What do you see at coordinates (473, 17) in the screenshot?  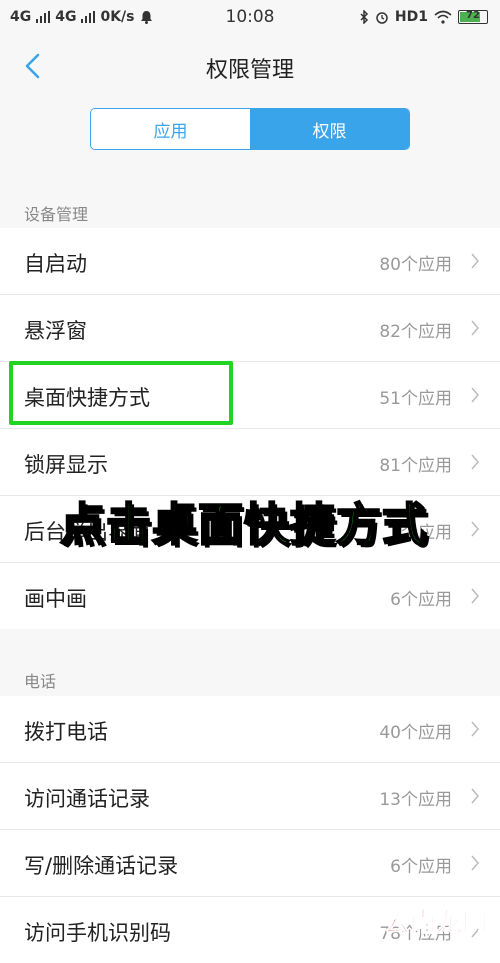 I see `battery-icon: 72` at bounding box center [473, 17].